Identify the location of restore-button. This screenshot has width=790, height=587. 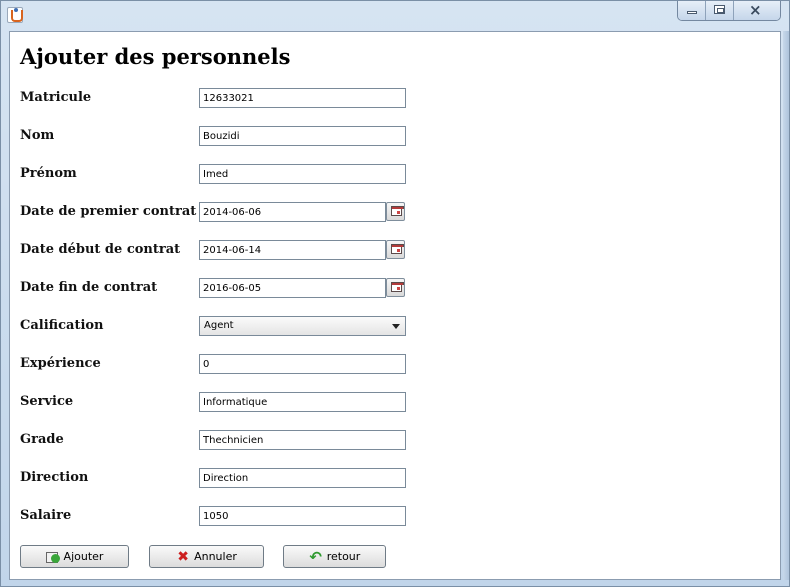
(720, 10).